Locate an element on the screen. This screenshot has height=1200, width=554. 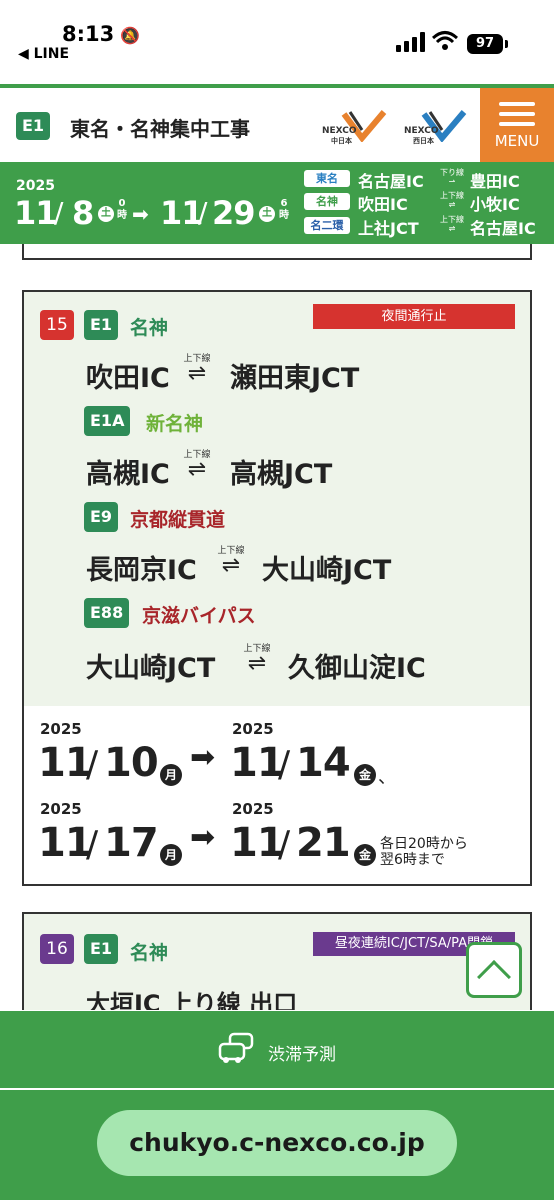
traffic-cars-icon is located at coordinates (236, 1047).